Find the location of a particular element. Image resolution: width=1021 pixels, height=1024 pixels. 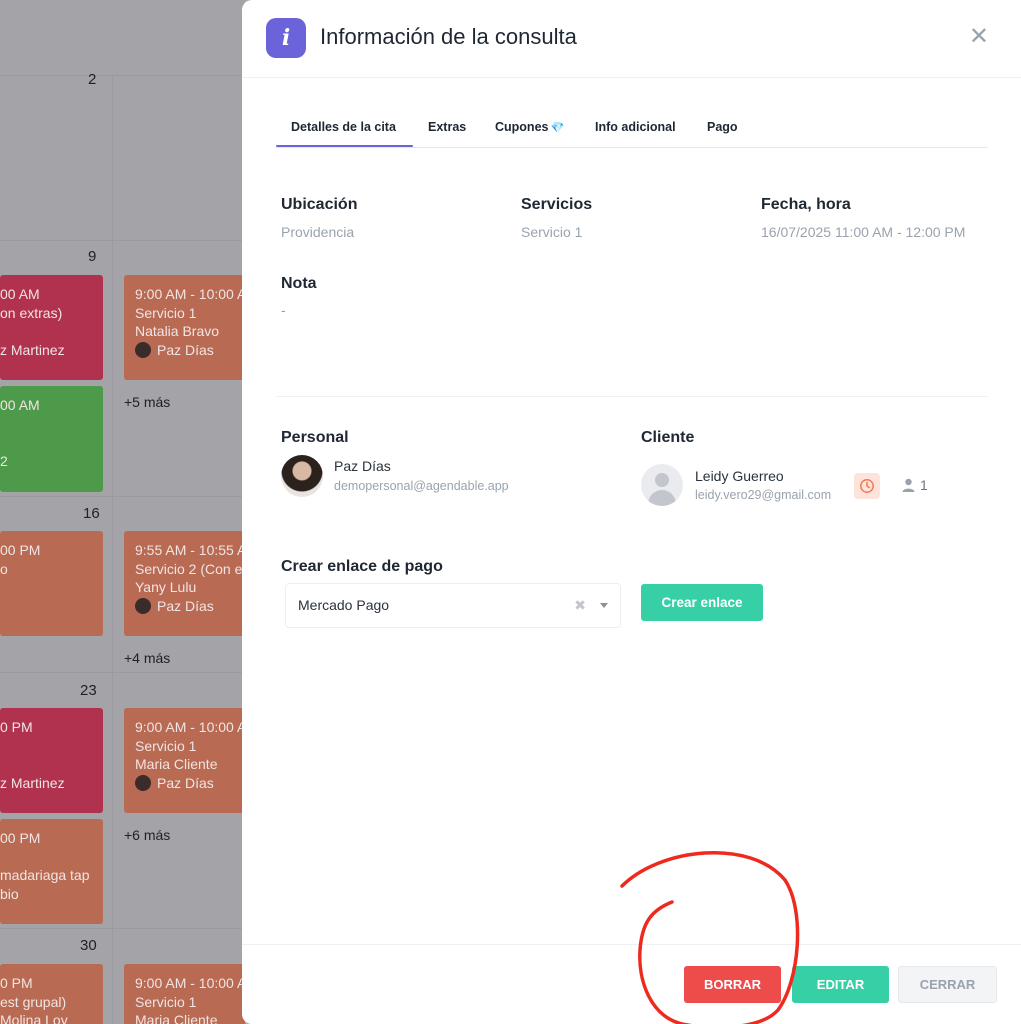

info-icon: i is located at coordinates (286, 38).